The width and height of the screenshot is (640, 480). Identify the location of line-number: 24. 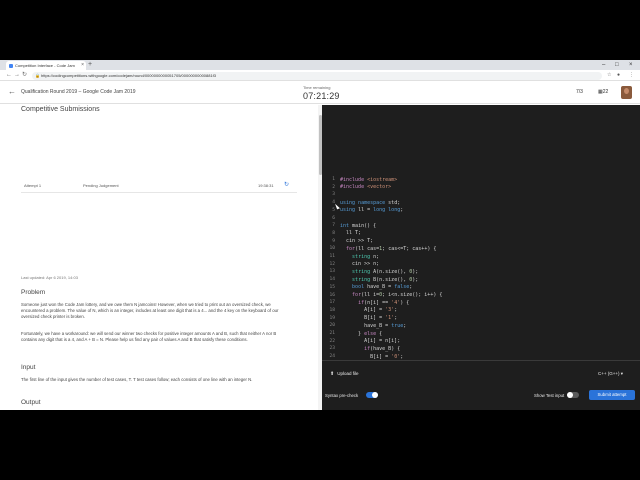
(332, 357).